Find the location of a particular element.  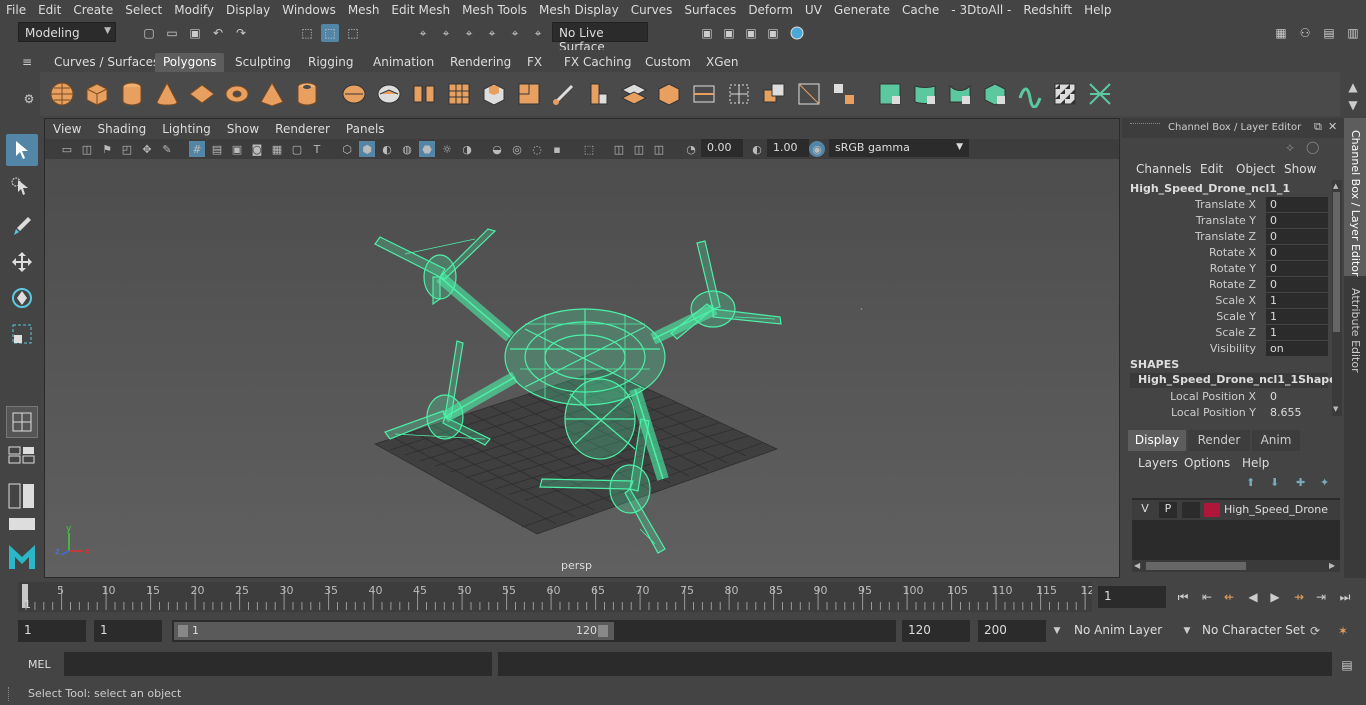

poly-pipe-icon is located at coordinates (307, 94).